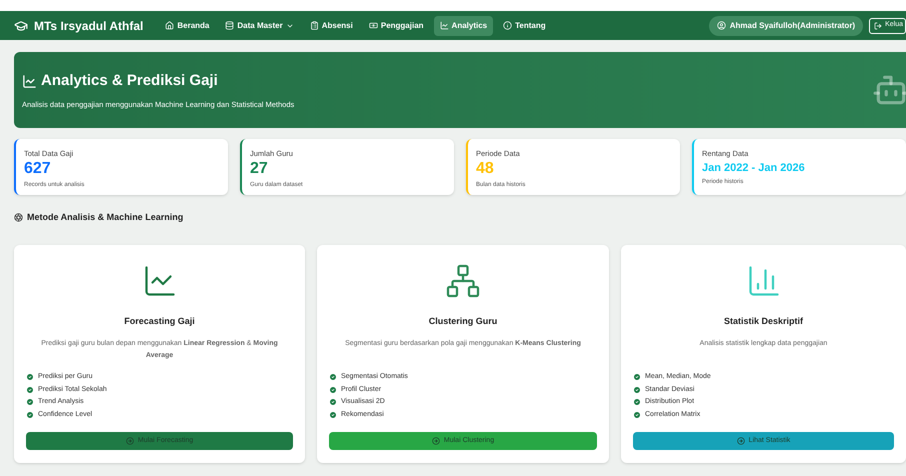 The width and height of the screenshot is (906, 476). What do you see at coordinates (159, 321) in the screenshot?
I see `method-title: Forecasting Gaji` at bounding box center [159, 321].